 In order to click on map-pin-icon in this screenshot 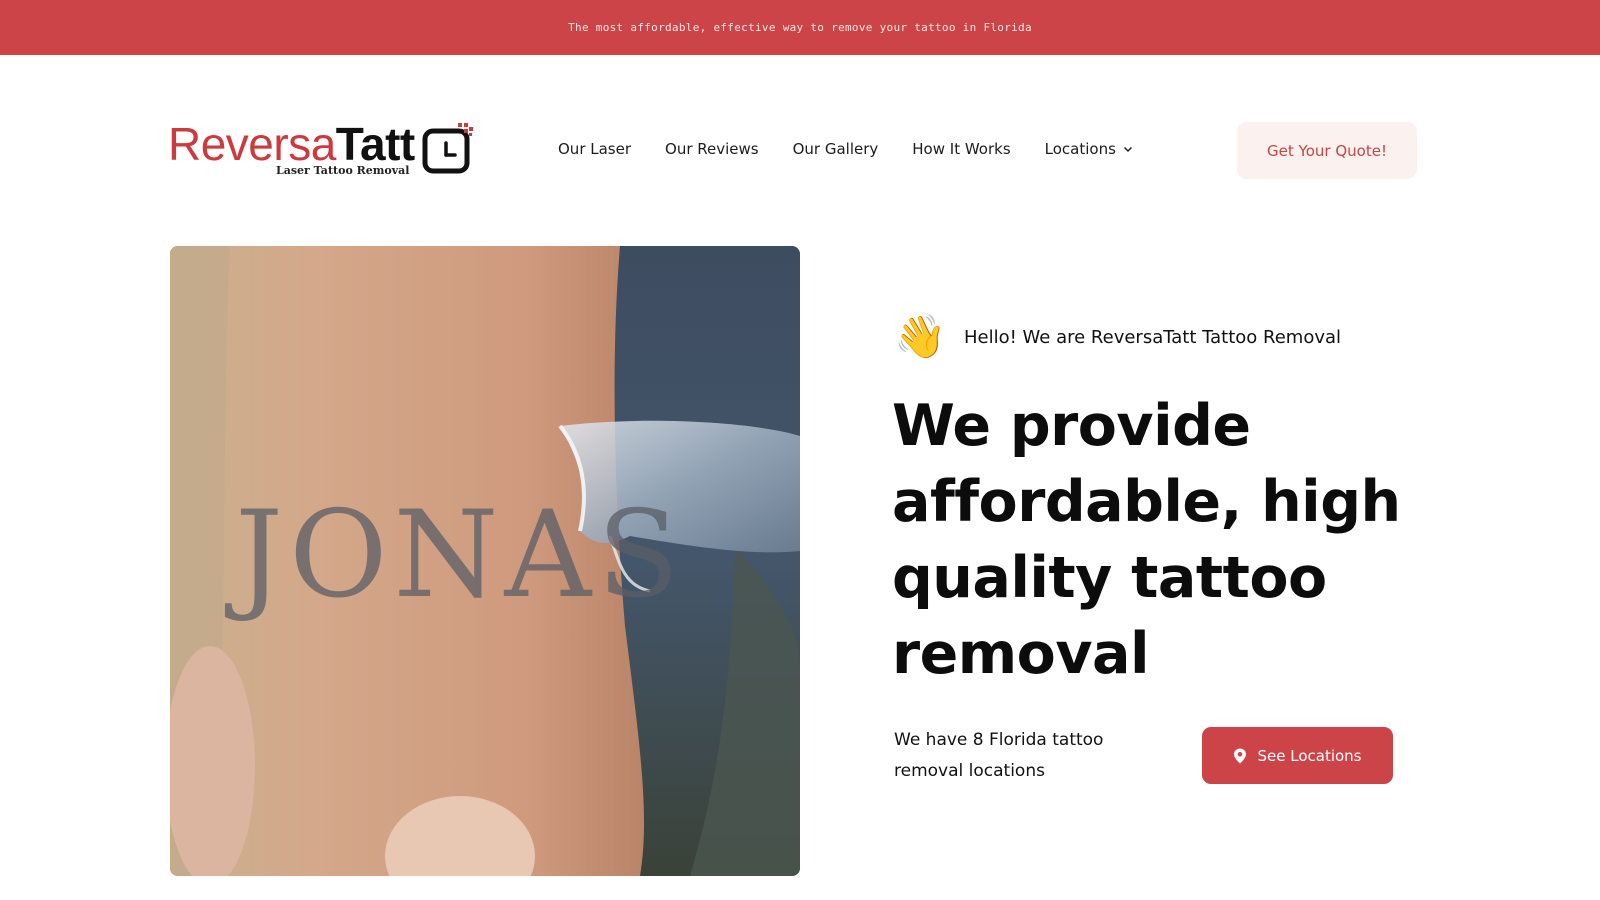, I will do `click(1240, 755)`.